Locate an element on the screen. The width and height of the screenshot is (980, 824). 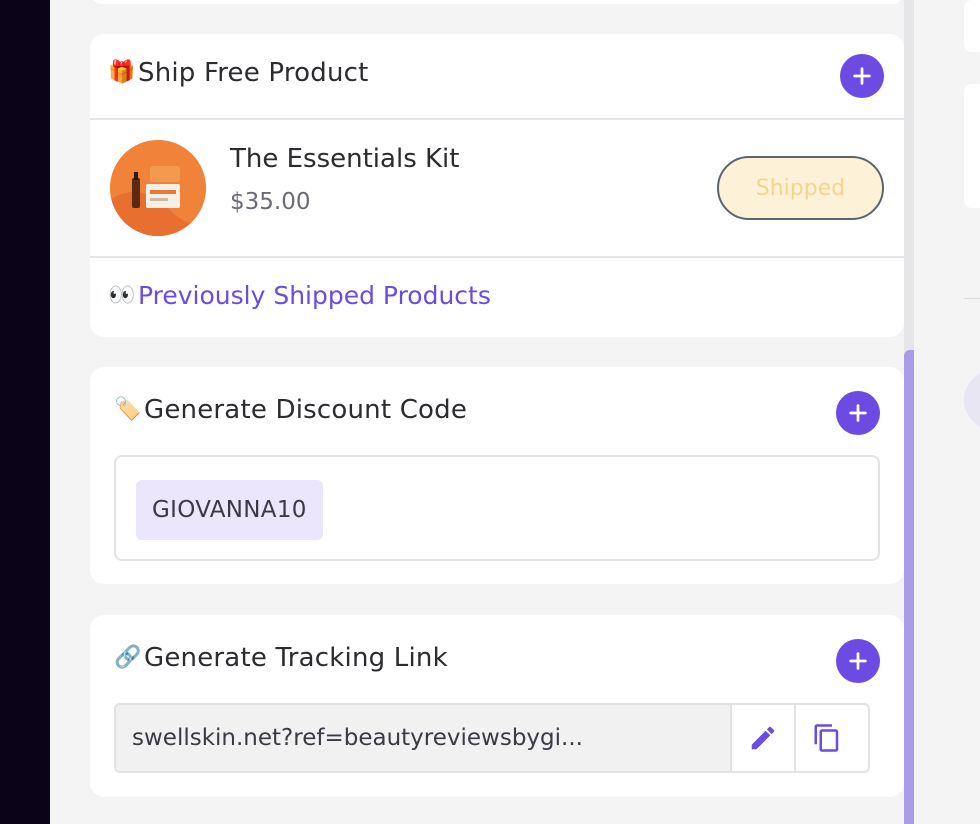
add-discount-code-button is located at coordinates (858, 413).